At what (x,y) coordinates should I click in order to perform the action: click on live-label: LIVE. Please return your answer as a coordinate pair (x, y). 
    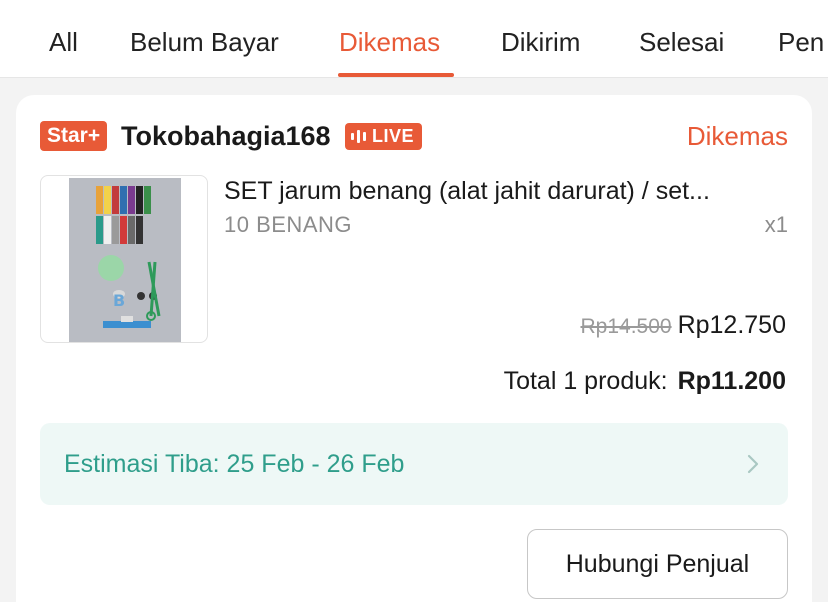
    Looking at the image, I should click on (393, 136).